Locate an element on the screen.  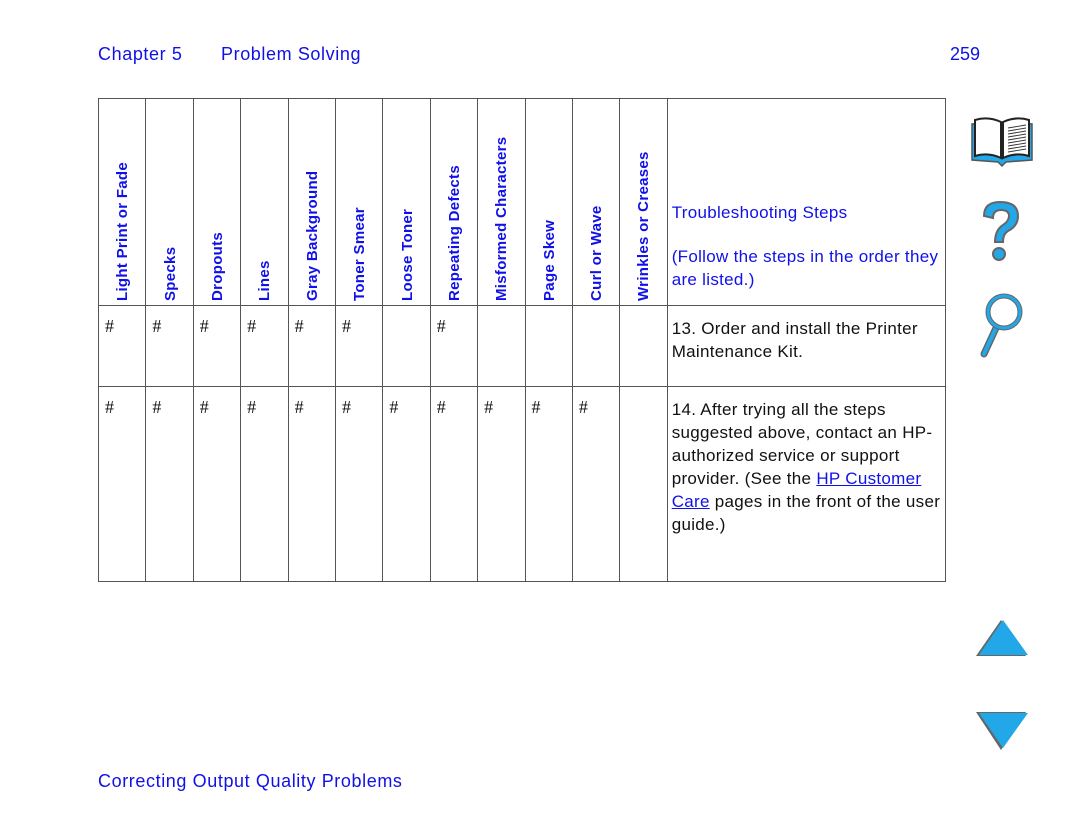
column-label: Light Print or Fade is located at coordinates (123, 231).